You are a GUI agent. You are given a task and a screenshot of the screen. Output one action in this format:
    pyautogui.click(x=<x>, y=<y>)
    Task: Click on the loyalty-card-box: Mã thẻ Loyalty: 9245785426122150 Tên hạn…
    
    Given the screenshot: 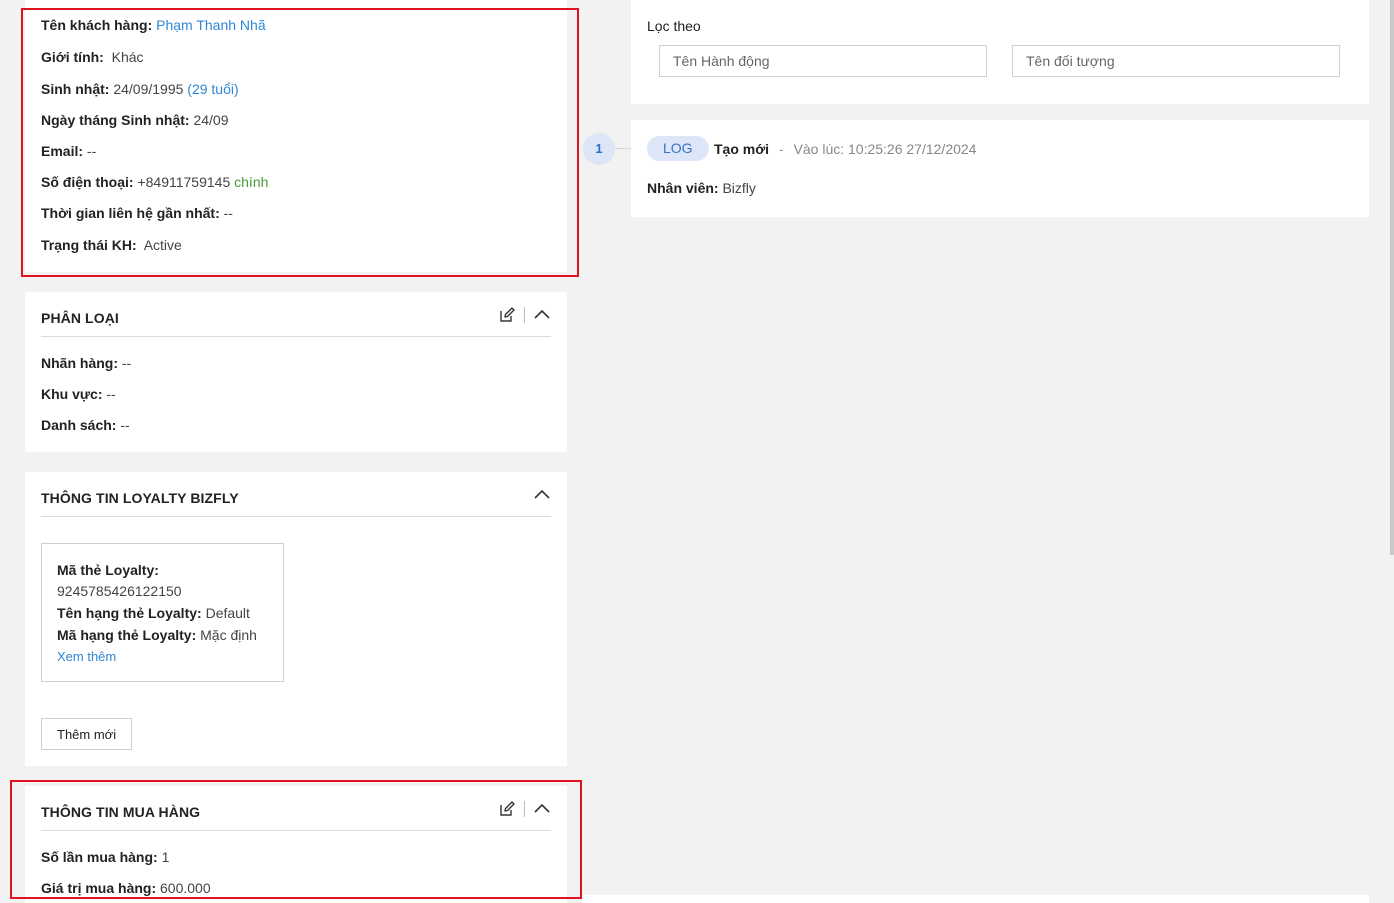 What is the action you would take?
    pyautogui.click(x=162, y=612)
    